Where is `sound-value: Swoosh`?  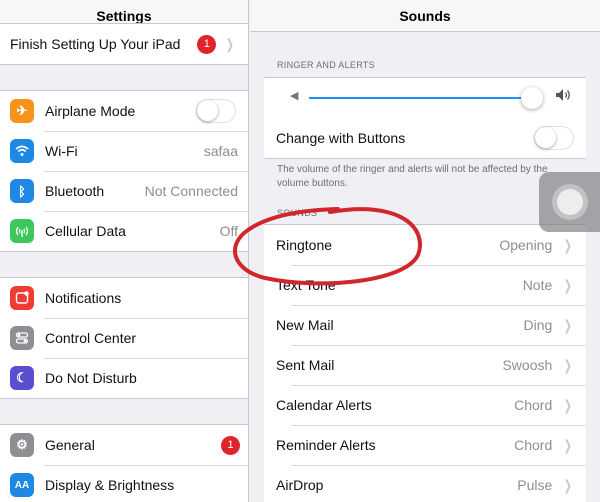
sound-value: Swoosh is located at coordinates (527, 365).